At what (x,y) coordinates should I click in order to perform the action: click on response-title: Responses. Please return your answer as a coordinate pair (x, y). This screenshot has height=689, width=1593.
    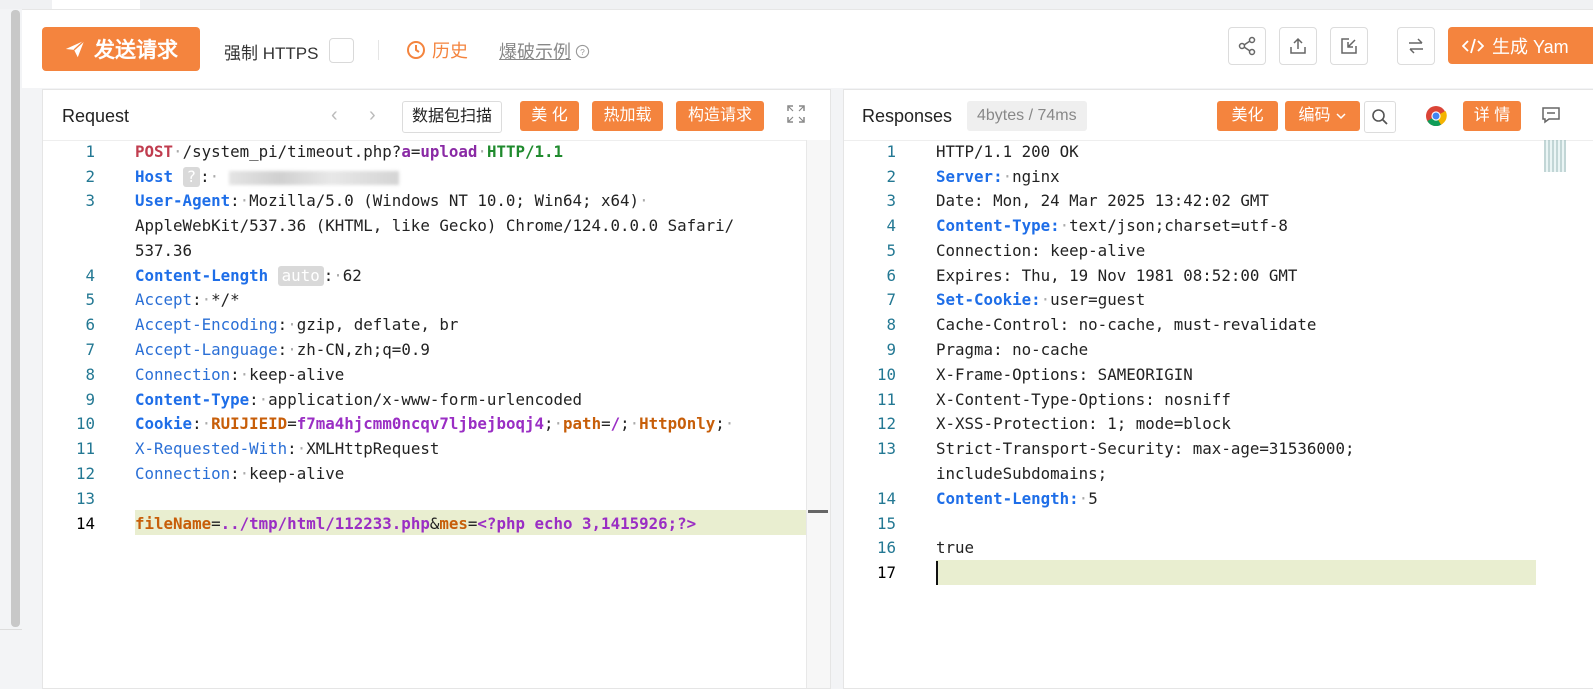
    Looking at the image, I should click on (907, 116).